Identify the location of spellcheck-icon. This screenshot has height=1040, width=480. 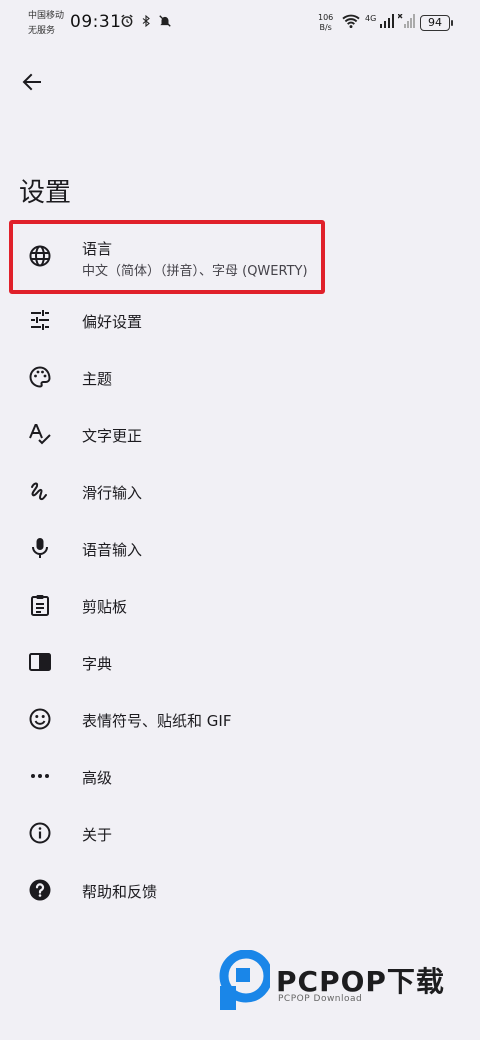
(40, 434).